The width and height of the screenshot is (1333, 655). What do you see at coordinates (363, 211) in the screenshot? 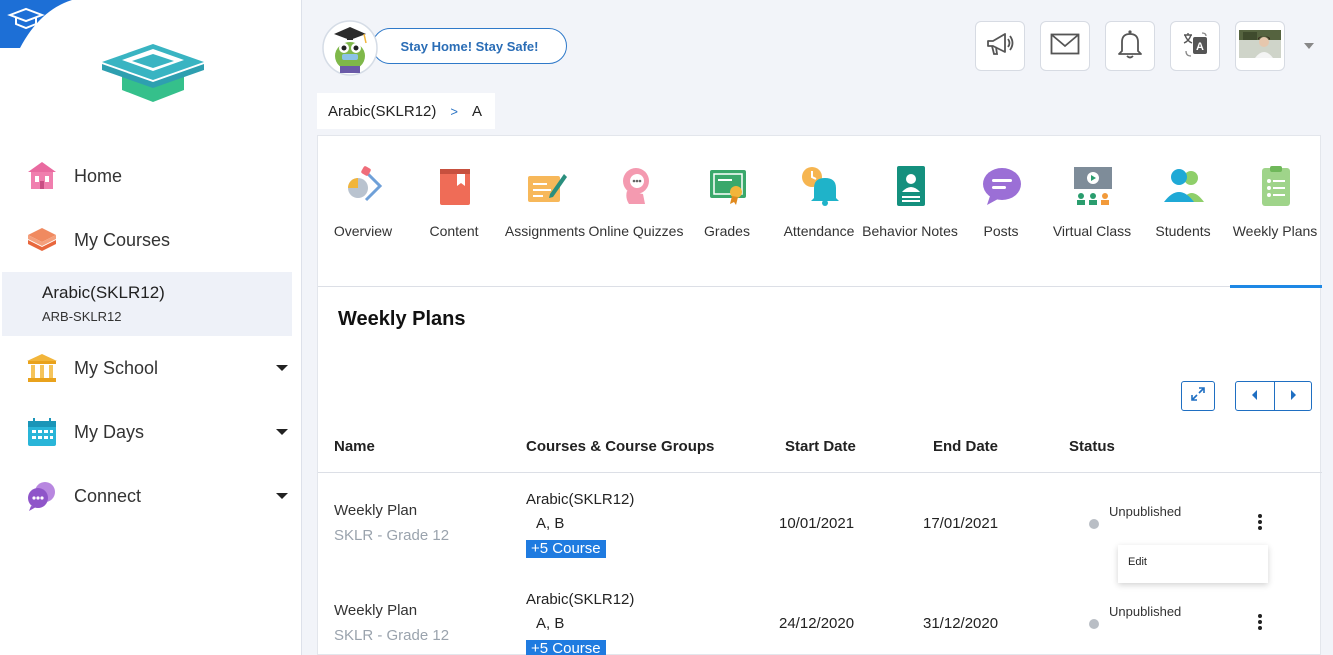
I see `tab-overview: Overview` at bounding box center [363, 211].